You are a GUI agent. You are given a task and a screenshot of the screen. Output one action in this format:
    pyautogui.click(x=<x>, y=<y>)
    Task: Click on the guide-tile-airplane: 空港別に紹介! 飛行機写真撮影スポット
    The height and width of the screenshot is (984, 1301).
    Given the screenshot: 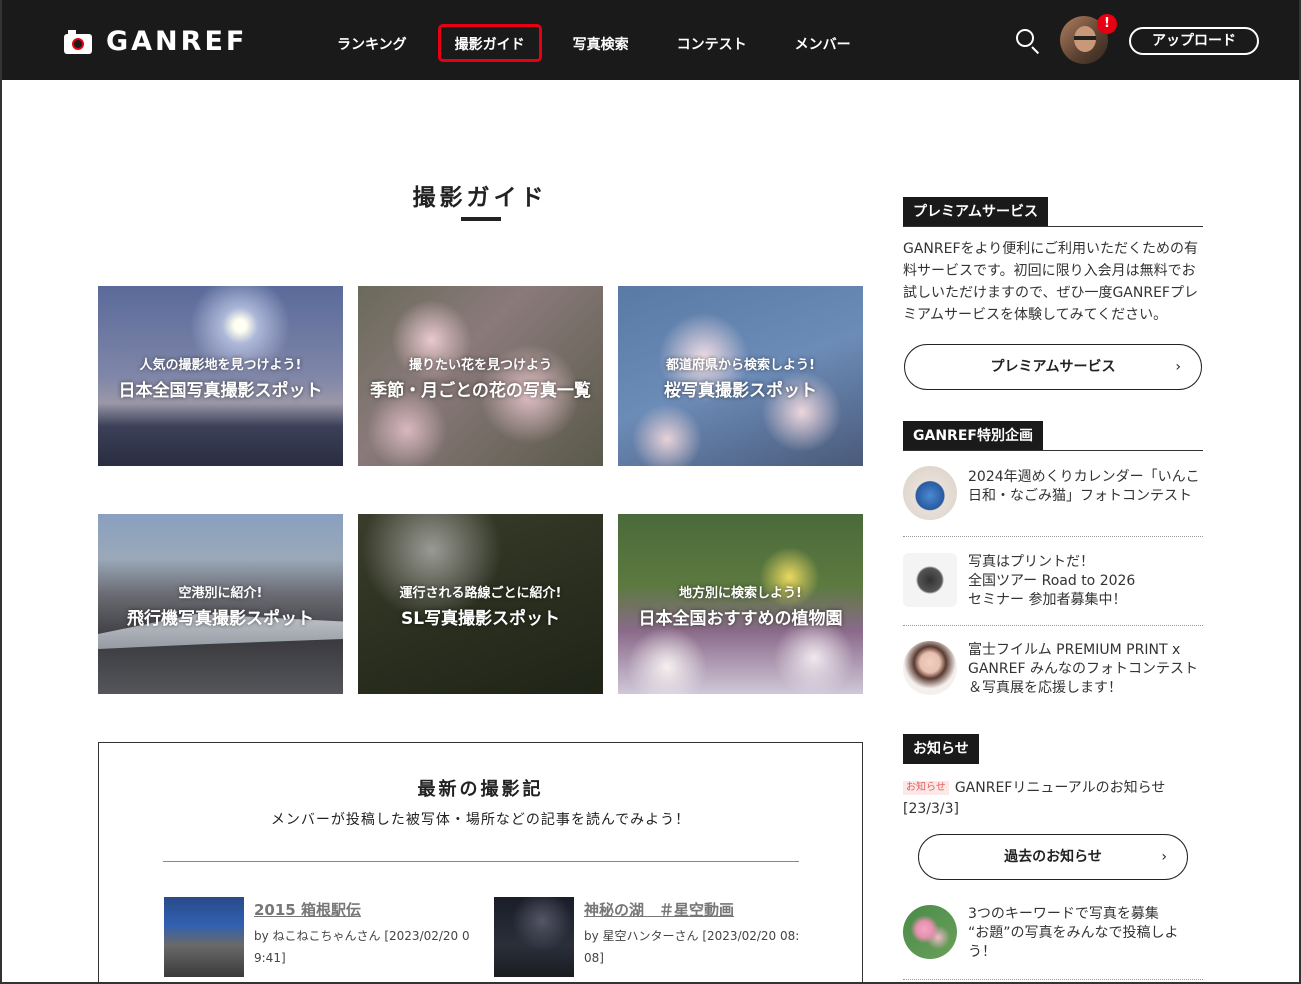 What is the action you would take?
    pyautogui.click(x=220, y=604)
    